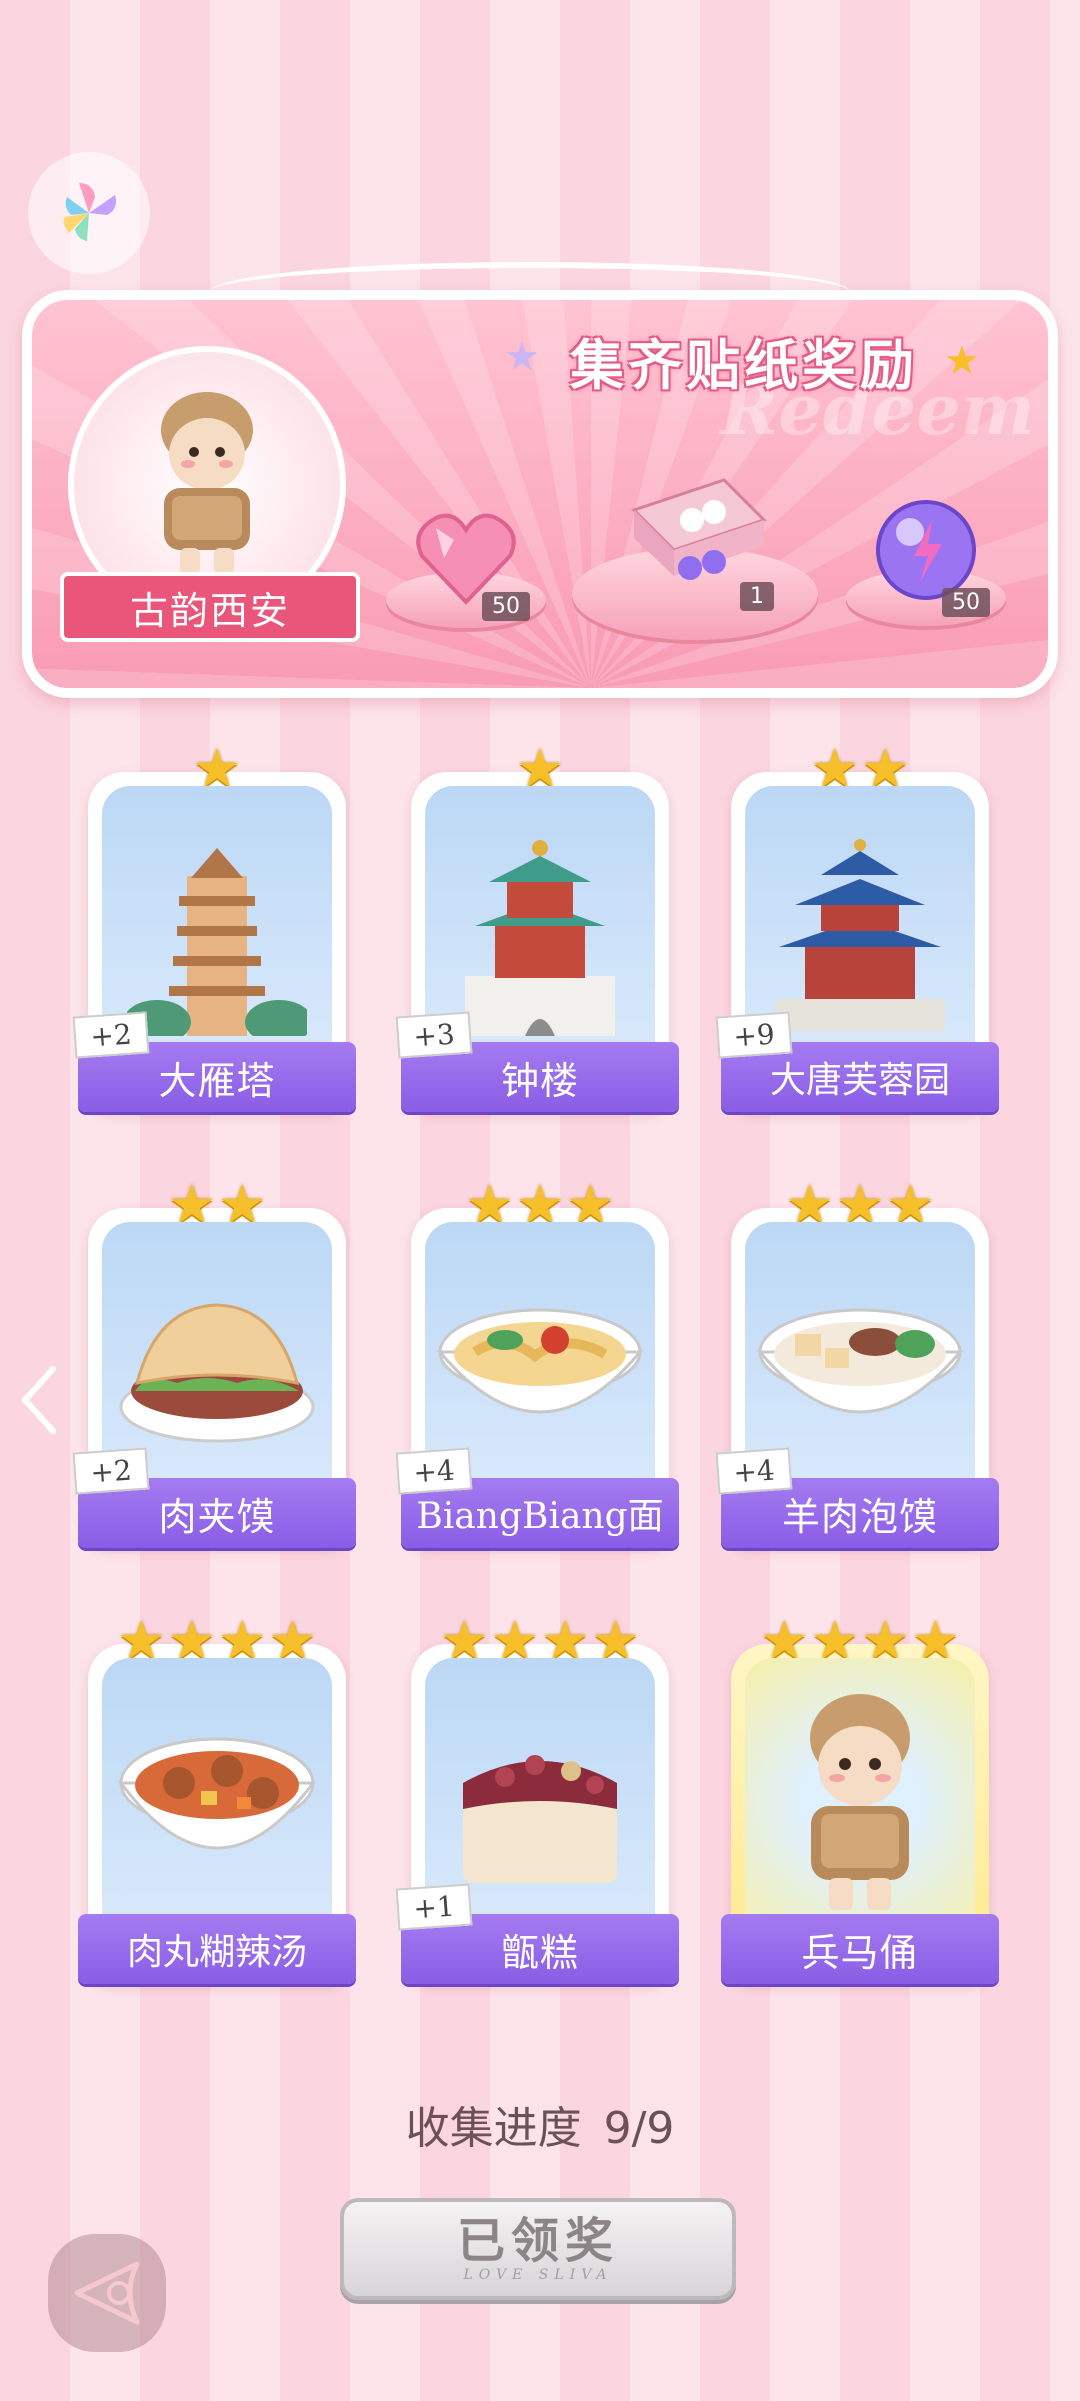 This screenshot has height=2401, width=1080. I want to click on progress-value: 9/9, so click(639, 2128).